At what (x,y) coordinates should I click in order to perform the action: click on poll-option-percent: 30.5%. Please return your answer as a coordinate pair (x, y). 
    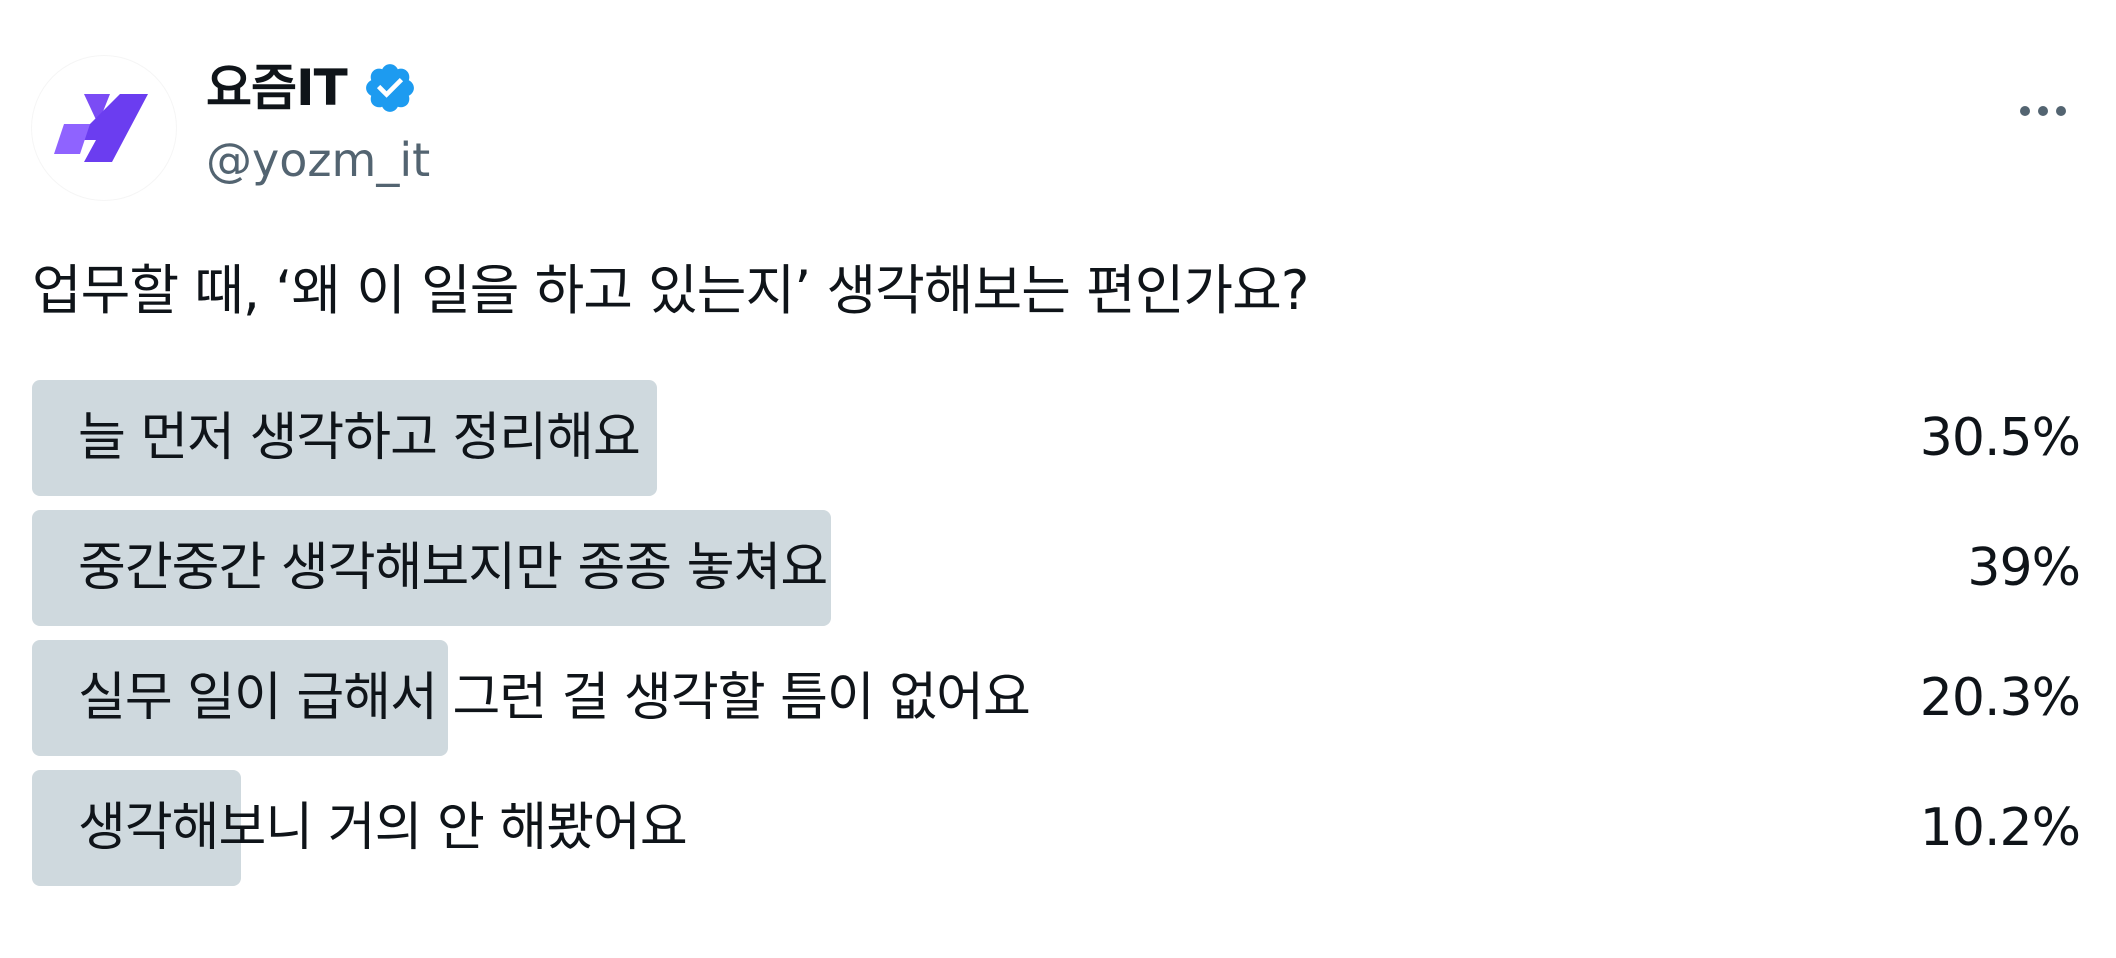
    Looking at the image, I should click on (2000, 438).